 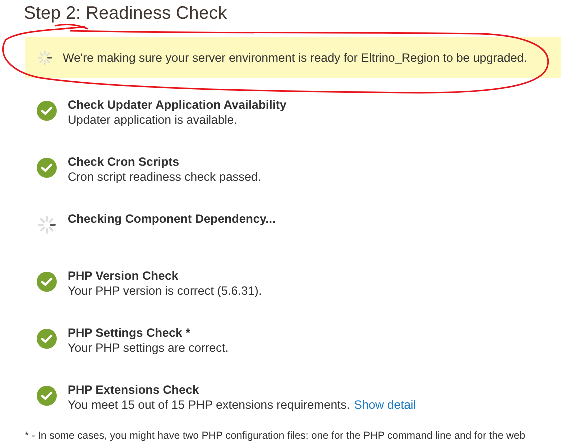 I want to click on check-description: Your PHP settings are correct., so click(x=148, y=348).